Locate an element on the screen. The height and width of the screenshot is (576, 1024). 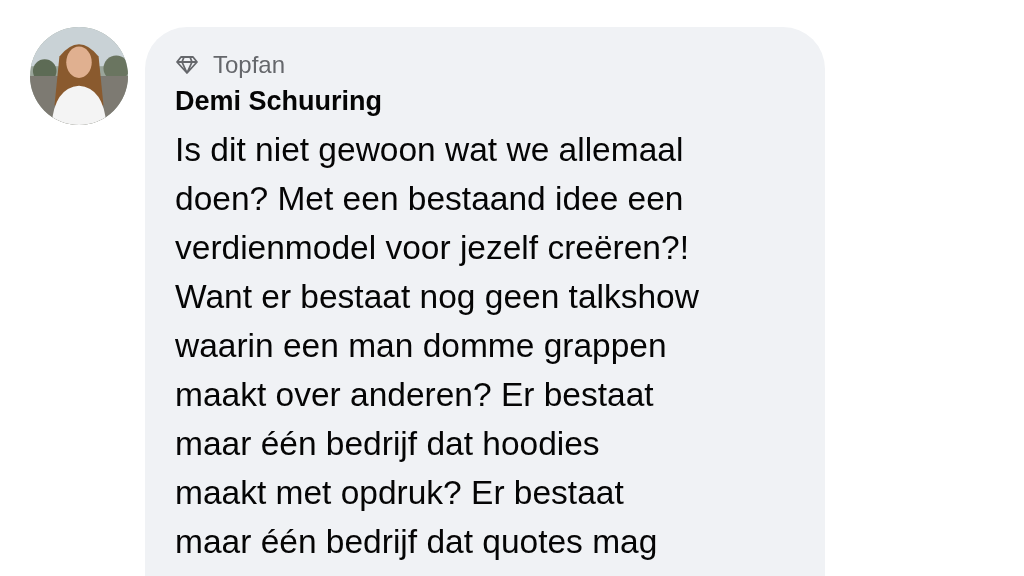
author-name: Demi Schuuring is located at coordinates (279, 101).